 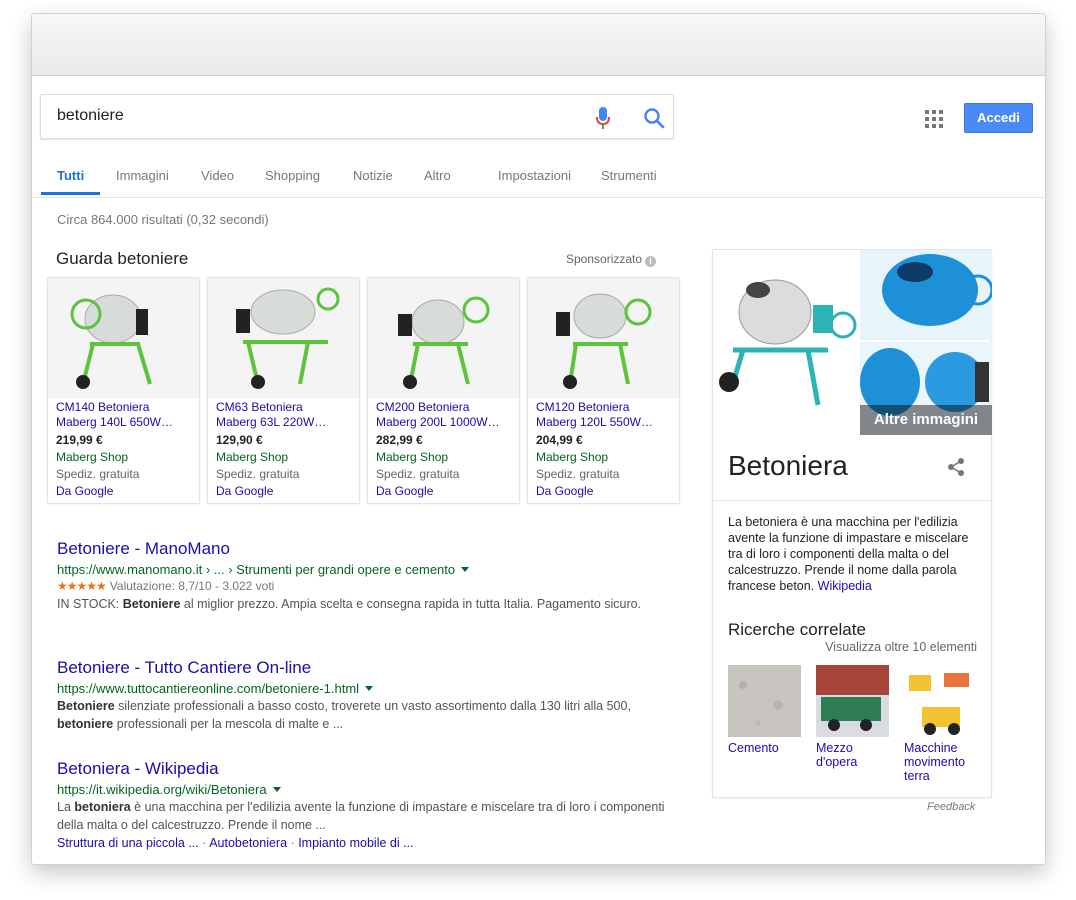 I want to click on result-url: https://it.wikipedia.org/wiki/Betoniera, so click(x=362, y=789).